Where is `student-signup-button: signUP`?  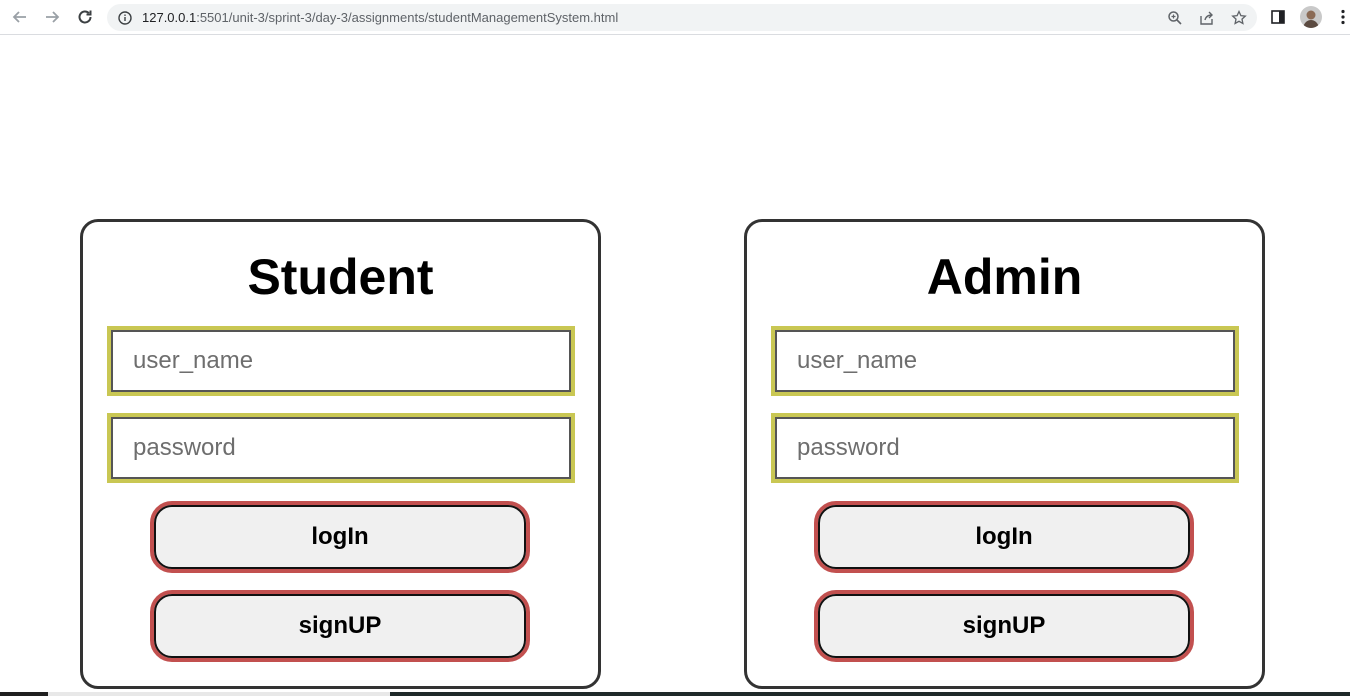 student-signup-button: signUP is located at coordinates (340, 626).